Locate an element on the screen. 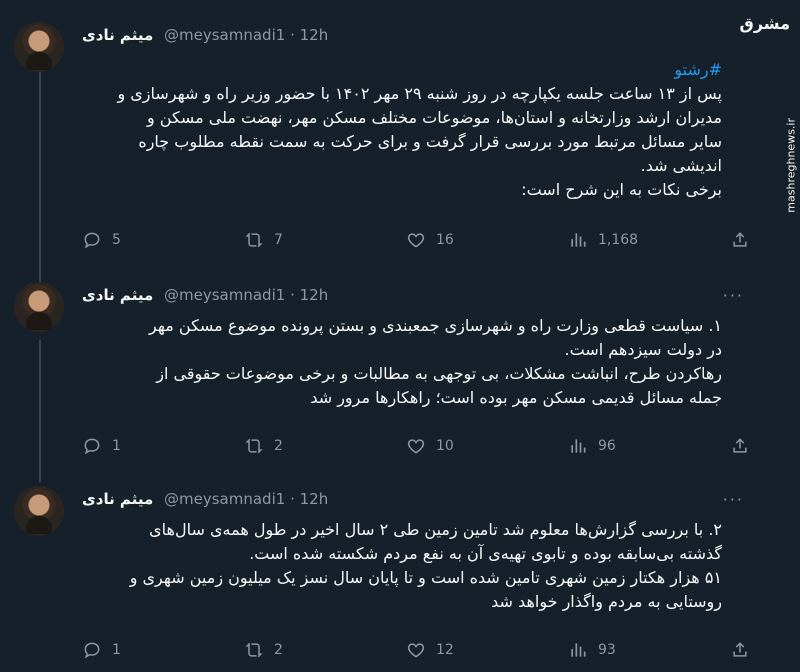 The height and width of the screenshot is (672, 800). view-count: 96 is located at coordinates (607, 446).